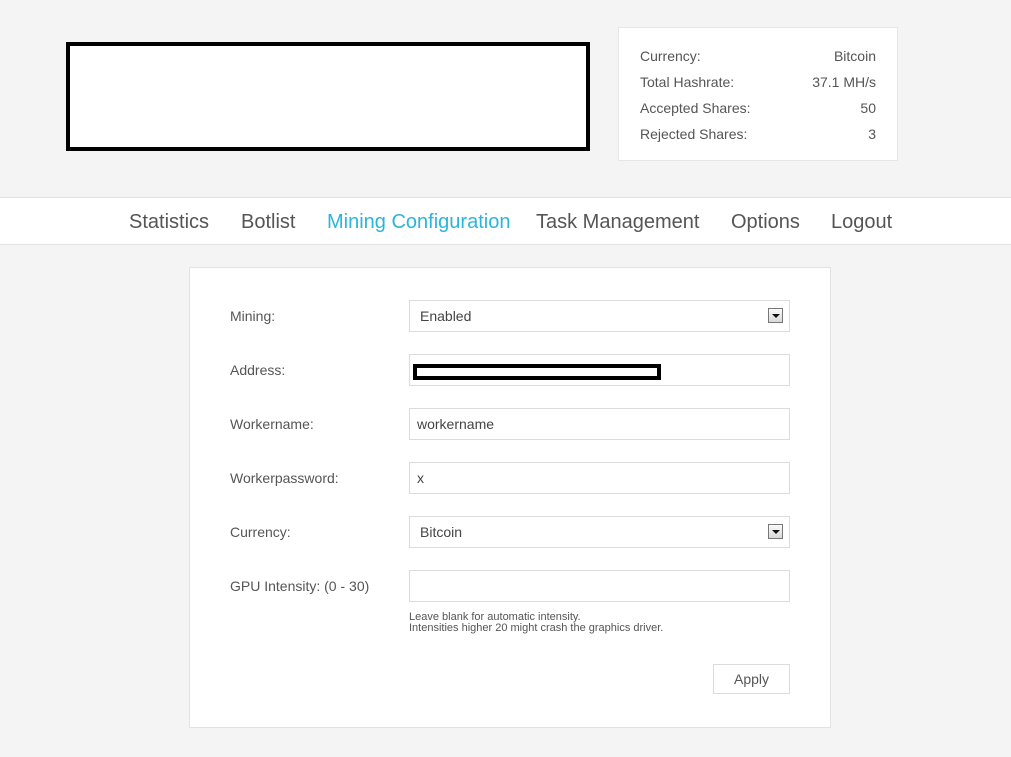  Describe the element at coordinates (751, 679) in the screenshot. I see `apply-button: Apply` at that location.